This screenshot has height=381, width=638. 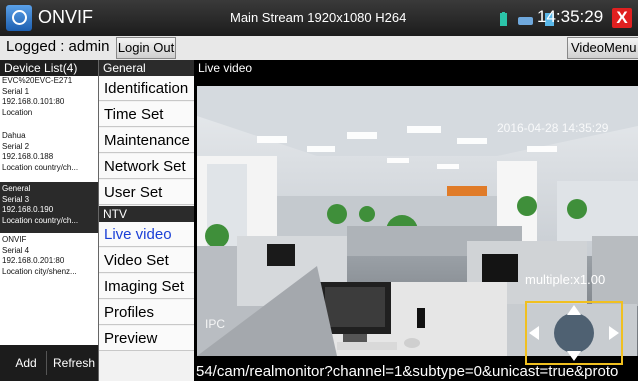 What do you see at coordinates (147, 312) in the screenshot?
I see `menu-item-profiles: Profiles` at bounding box center [147, 312].